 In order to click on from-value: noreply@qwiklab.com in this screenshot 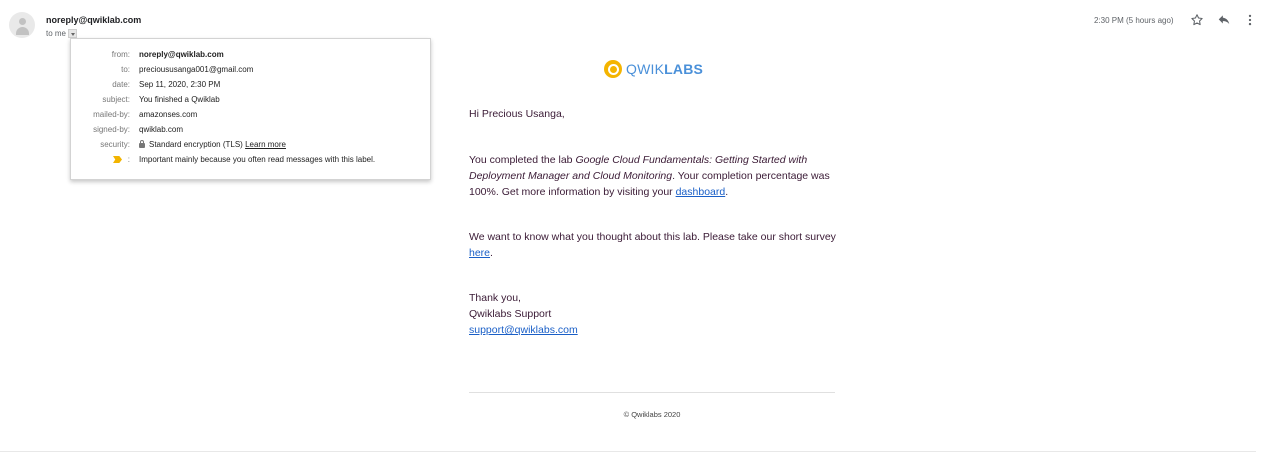, I will do `click(181, 54)`.